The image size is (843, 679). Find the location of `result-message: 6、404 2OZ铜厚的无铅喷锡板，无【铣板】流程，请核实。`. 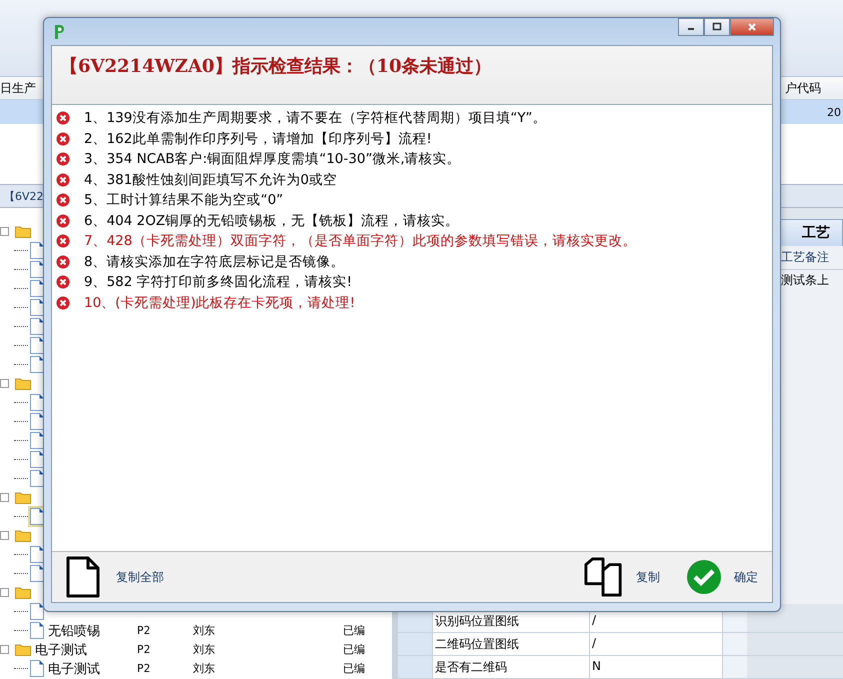

result-message: 6、404 2OZ铜厚的无铅喷锡板，无【铣板】流程，请核实。 is located at coordinates (272, 221).